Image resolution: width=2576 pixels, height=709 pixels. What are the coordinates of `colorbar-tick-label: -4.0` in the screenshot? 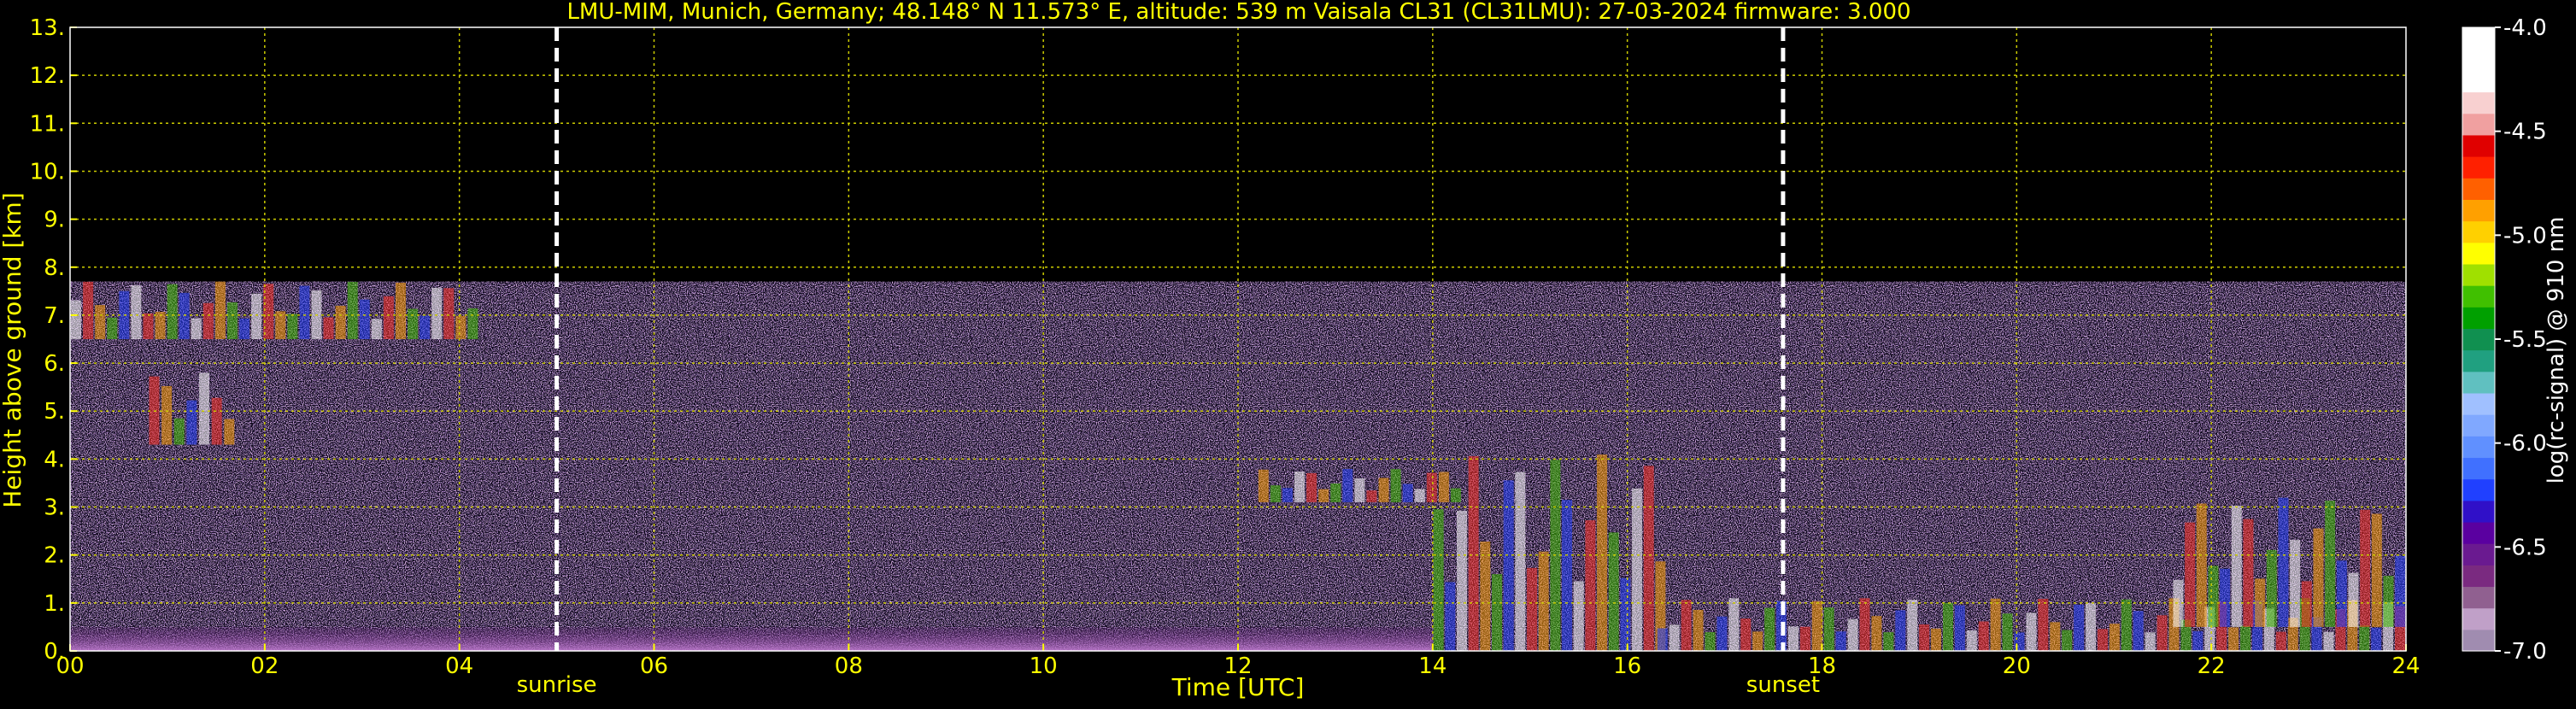 It's located at (2525, 28).